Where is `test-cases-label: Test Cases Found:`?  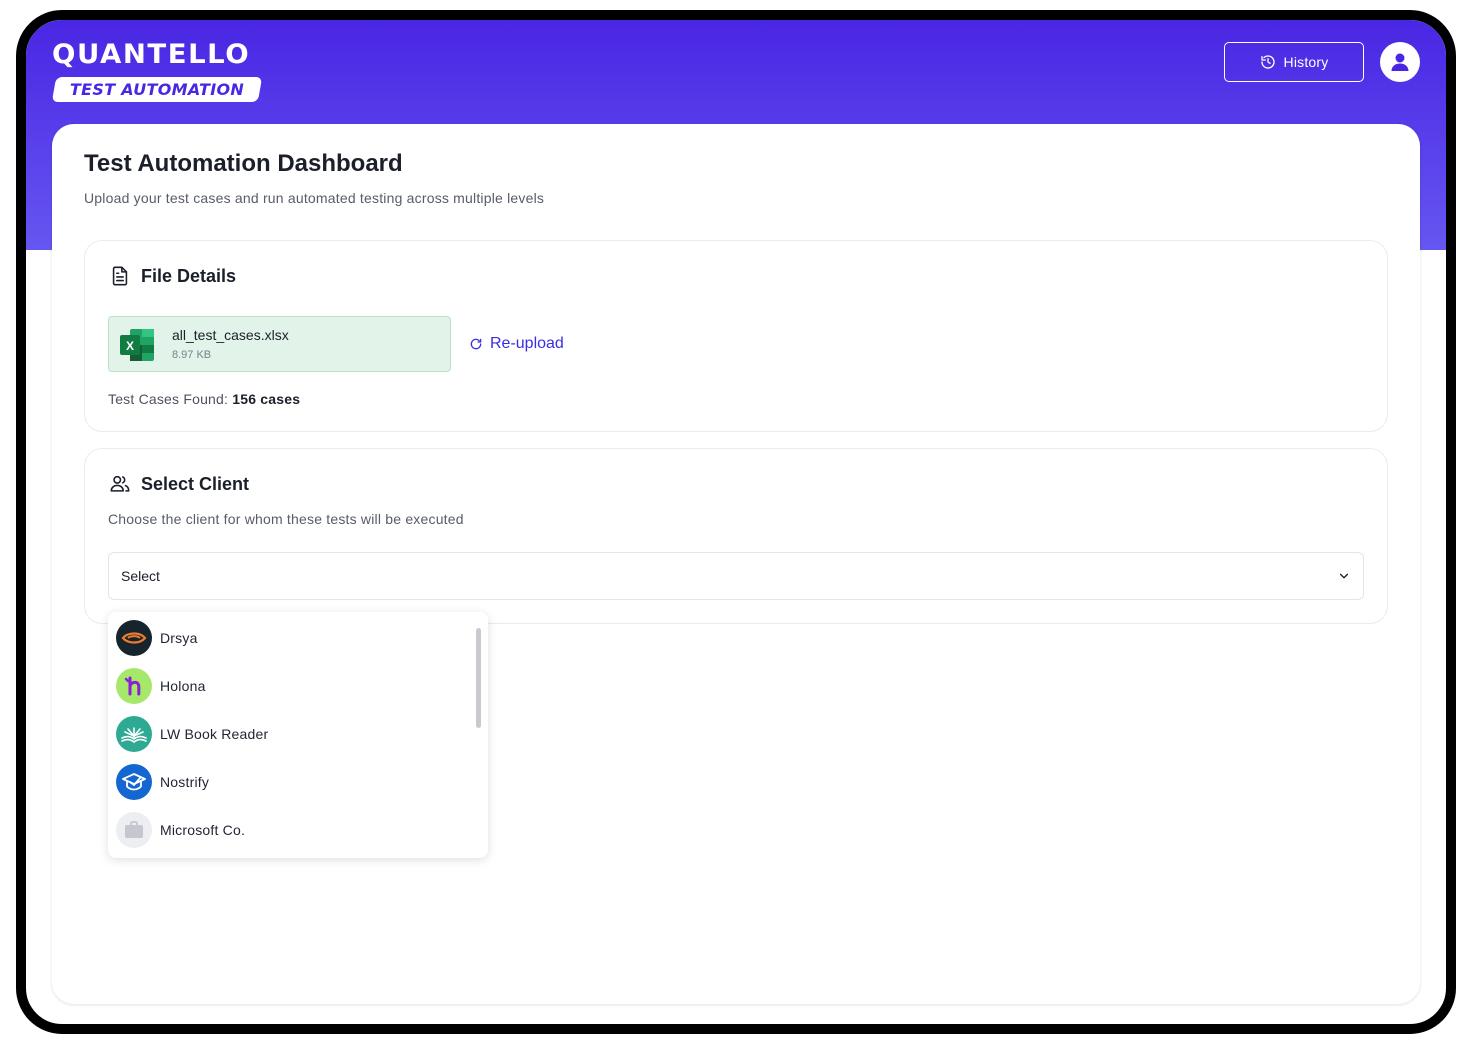 test-cases-label: Test Cases Found: is located at coordinates (168, 399).